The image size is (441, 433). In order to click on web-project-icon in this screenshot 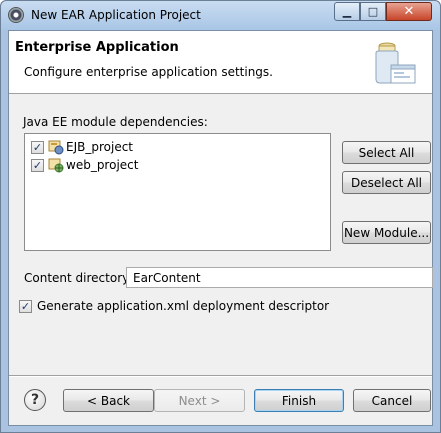, I will do `click(56, 165)`.